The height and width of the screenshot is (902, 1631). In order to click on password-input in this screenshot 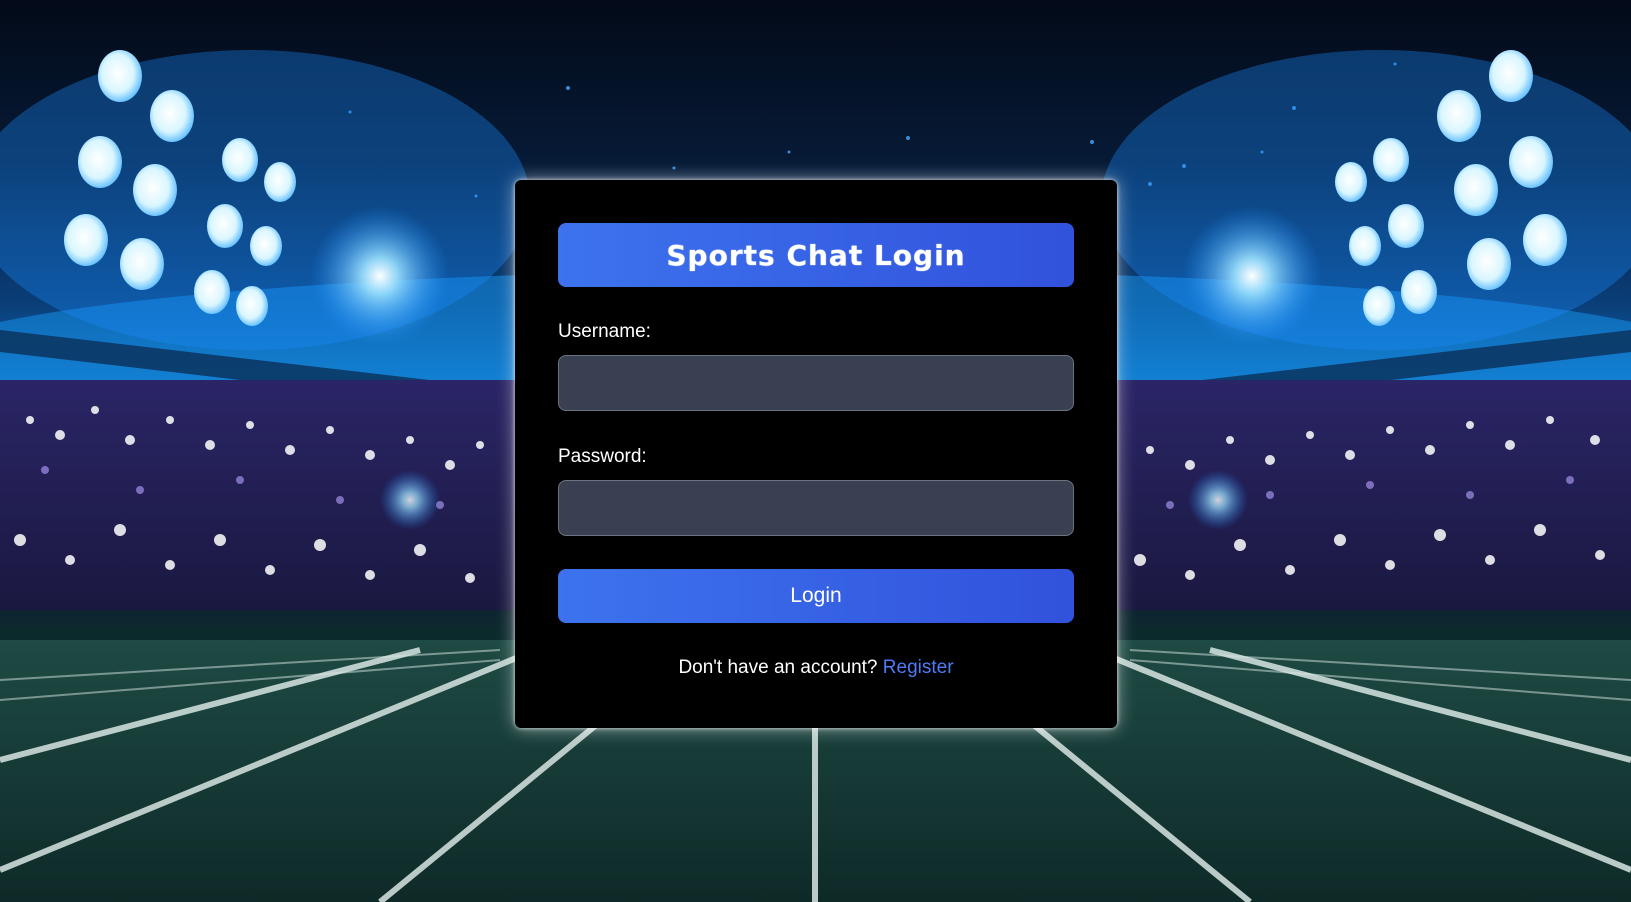, I will do `click(816, 508)`.